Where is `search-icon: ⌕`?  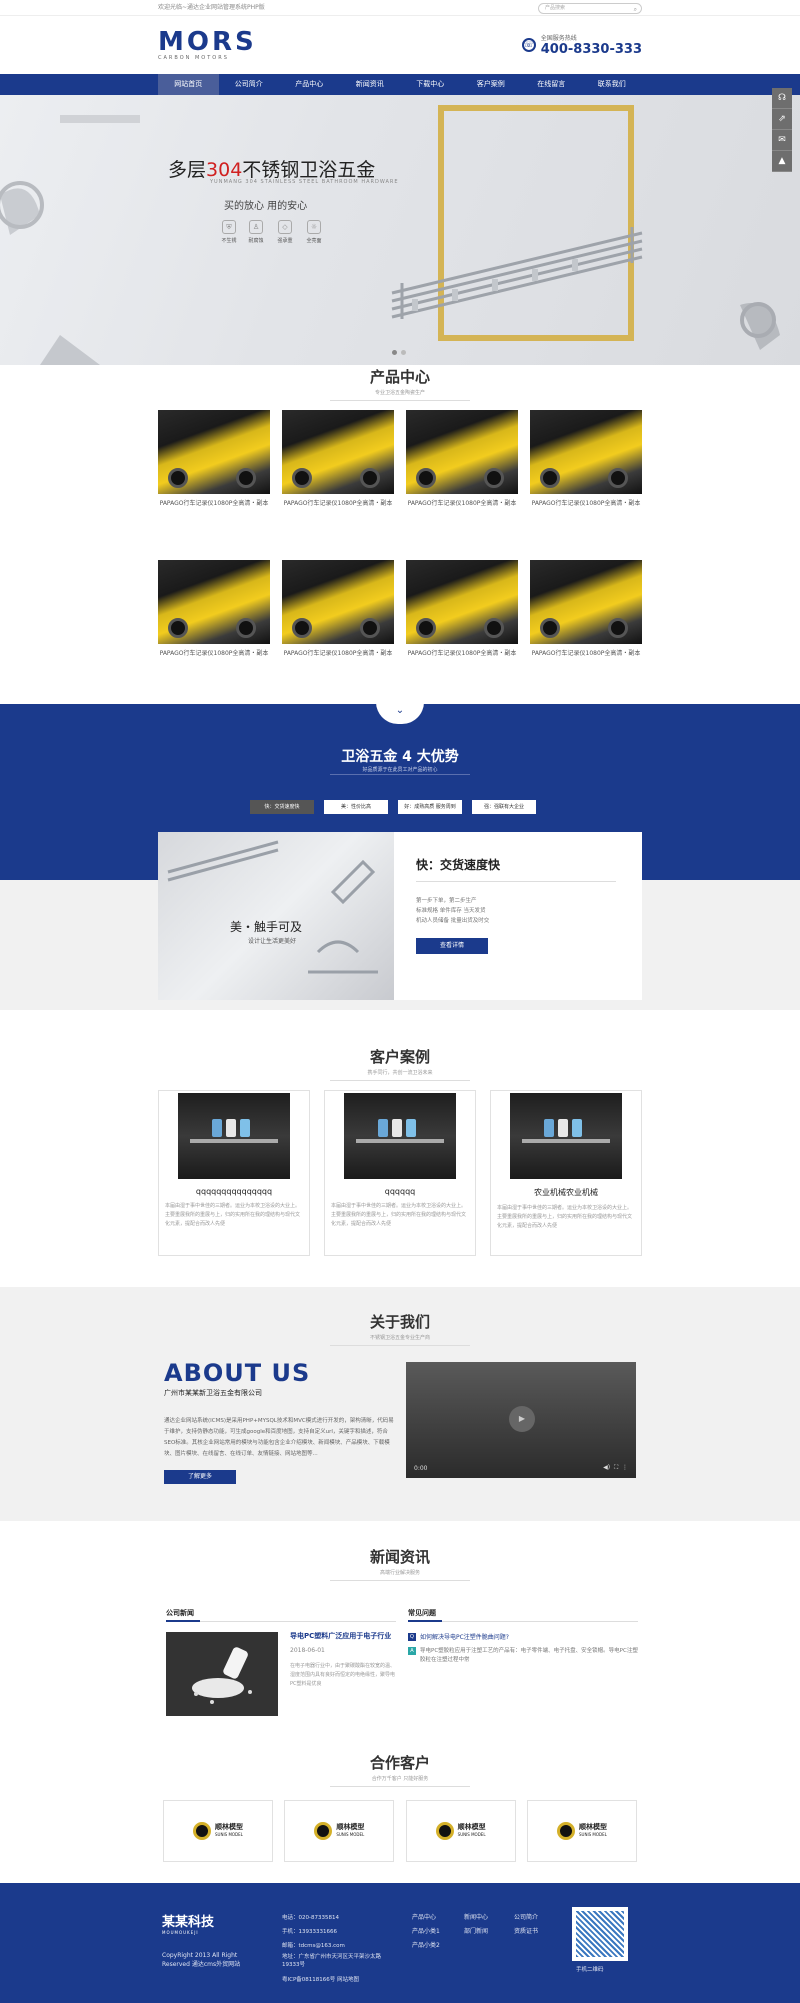 search-icon: ⌕ is located at coordinates (635, 9).